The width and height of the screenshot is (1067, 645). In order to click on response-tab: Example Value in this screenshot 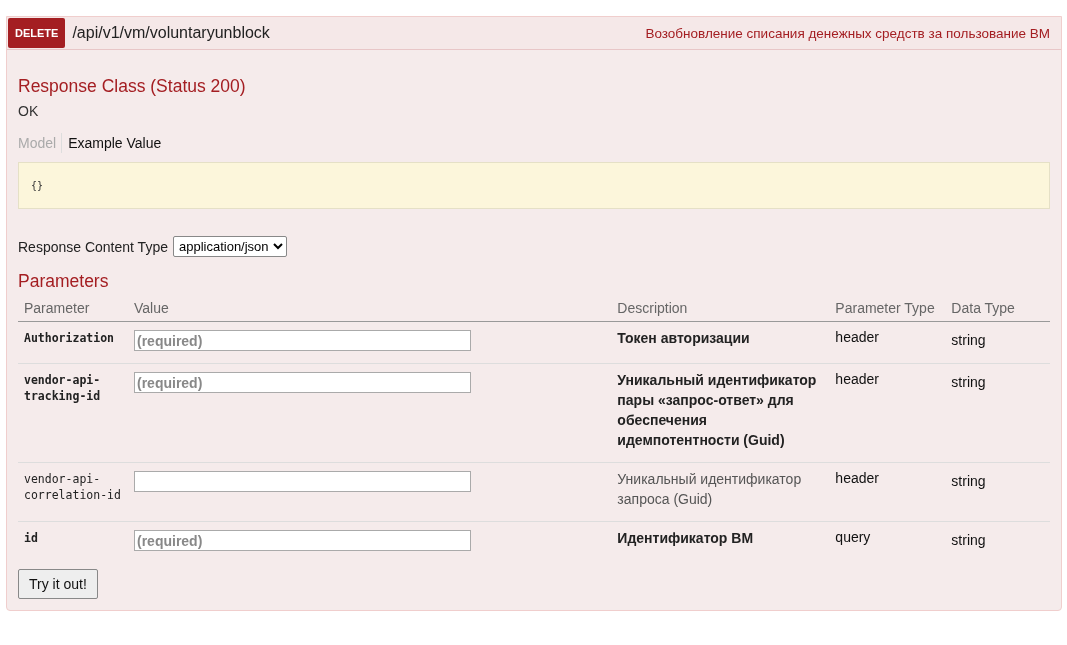, I will do `click(114, 143)`.